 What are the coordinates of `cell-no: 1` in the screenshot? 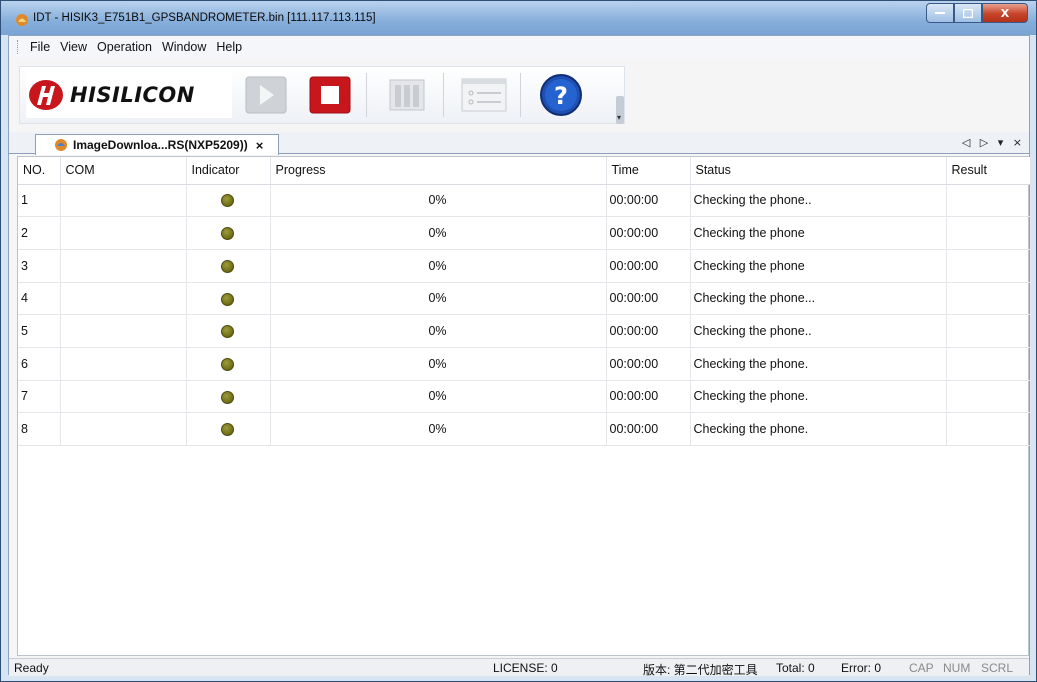 It's located at (39, 201).